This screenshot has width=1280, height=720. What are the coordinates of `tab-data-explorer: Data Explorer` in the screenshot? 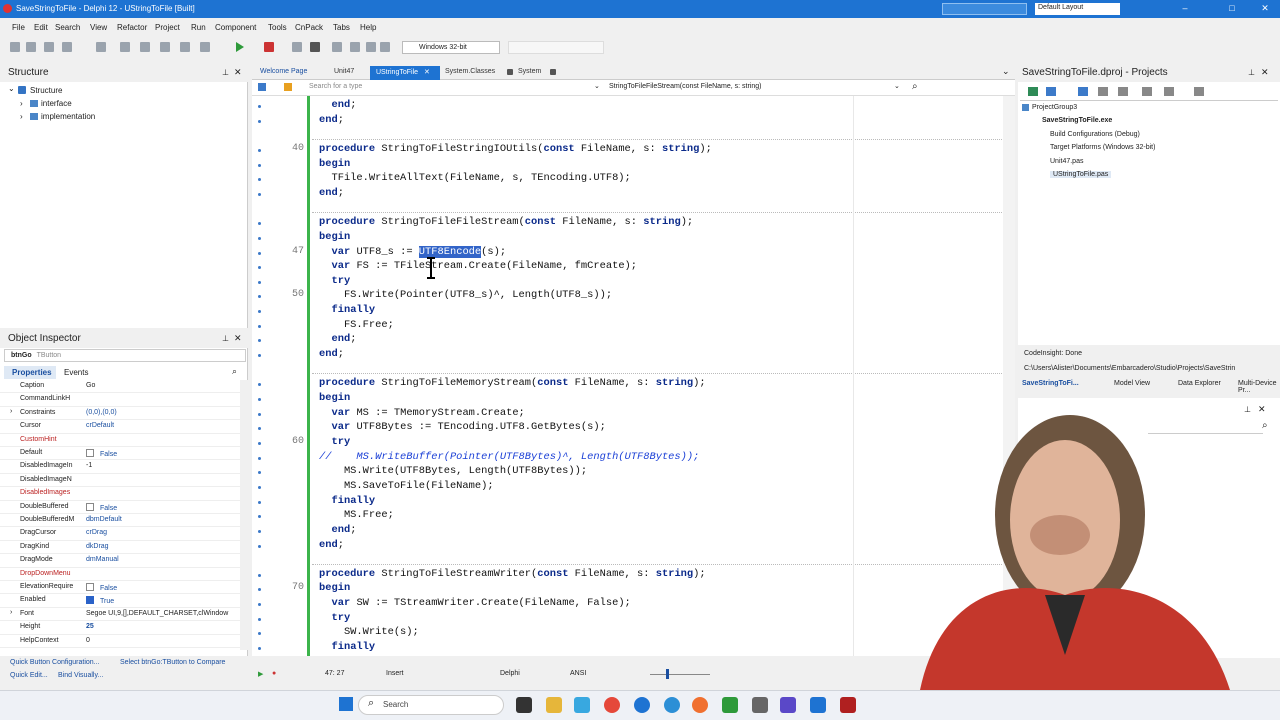 It's located at (1199, 383).